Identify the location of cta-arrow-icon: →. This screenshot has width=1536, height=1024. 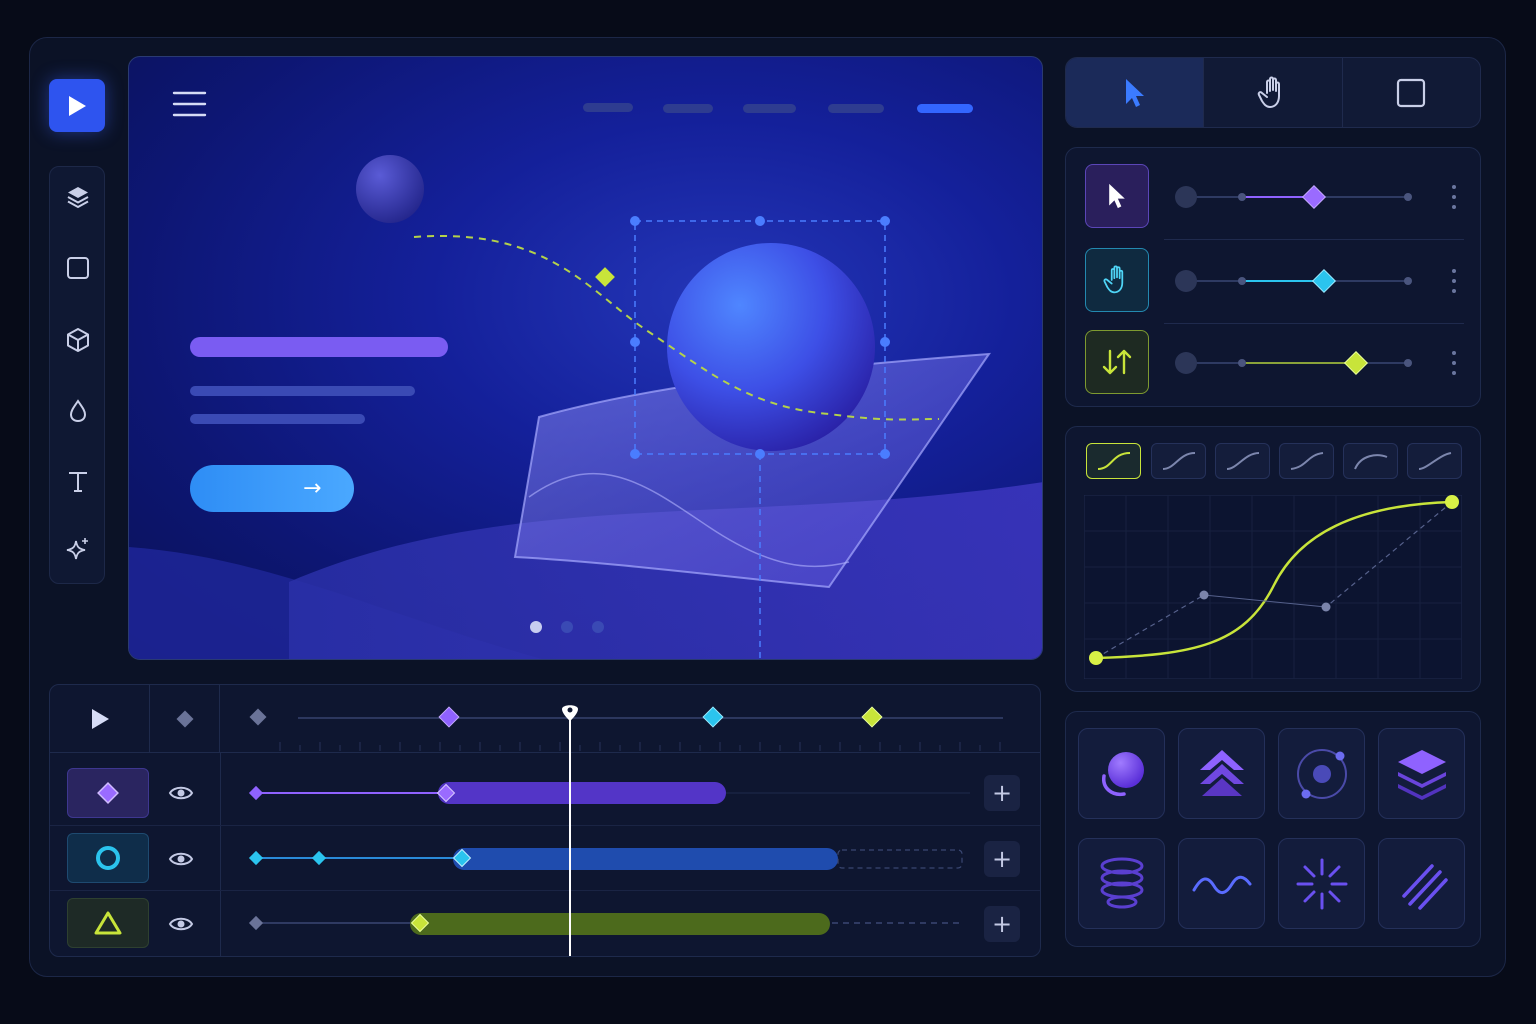
(312, 488).